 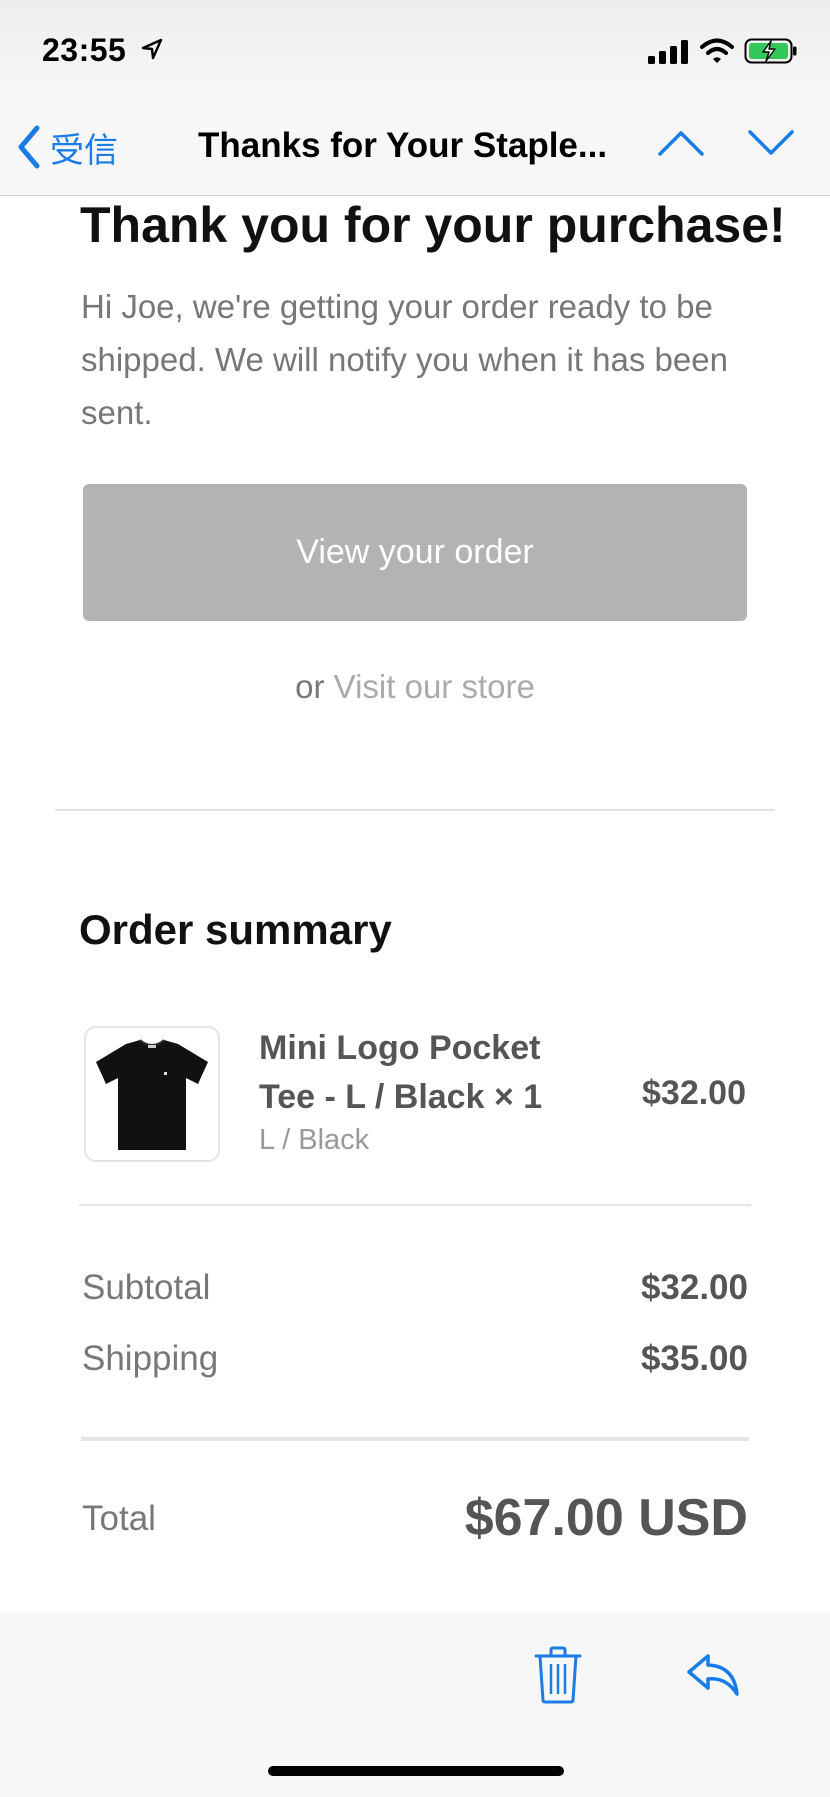 What do you see at coordinates (681, 143) in the screenshot?
I see `chevron-up-icon` at bounding box center [681, 143].